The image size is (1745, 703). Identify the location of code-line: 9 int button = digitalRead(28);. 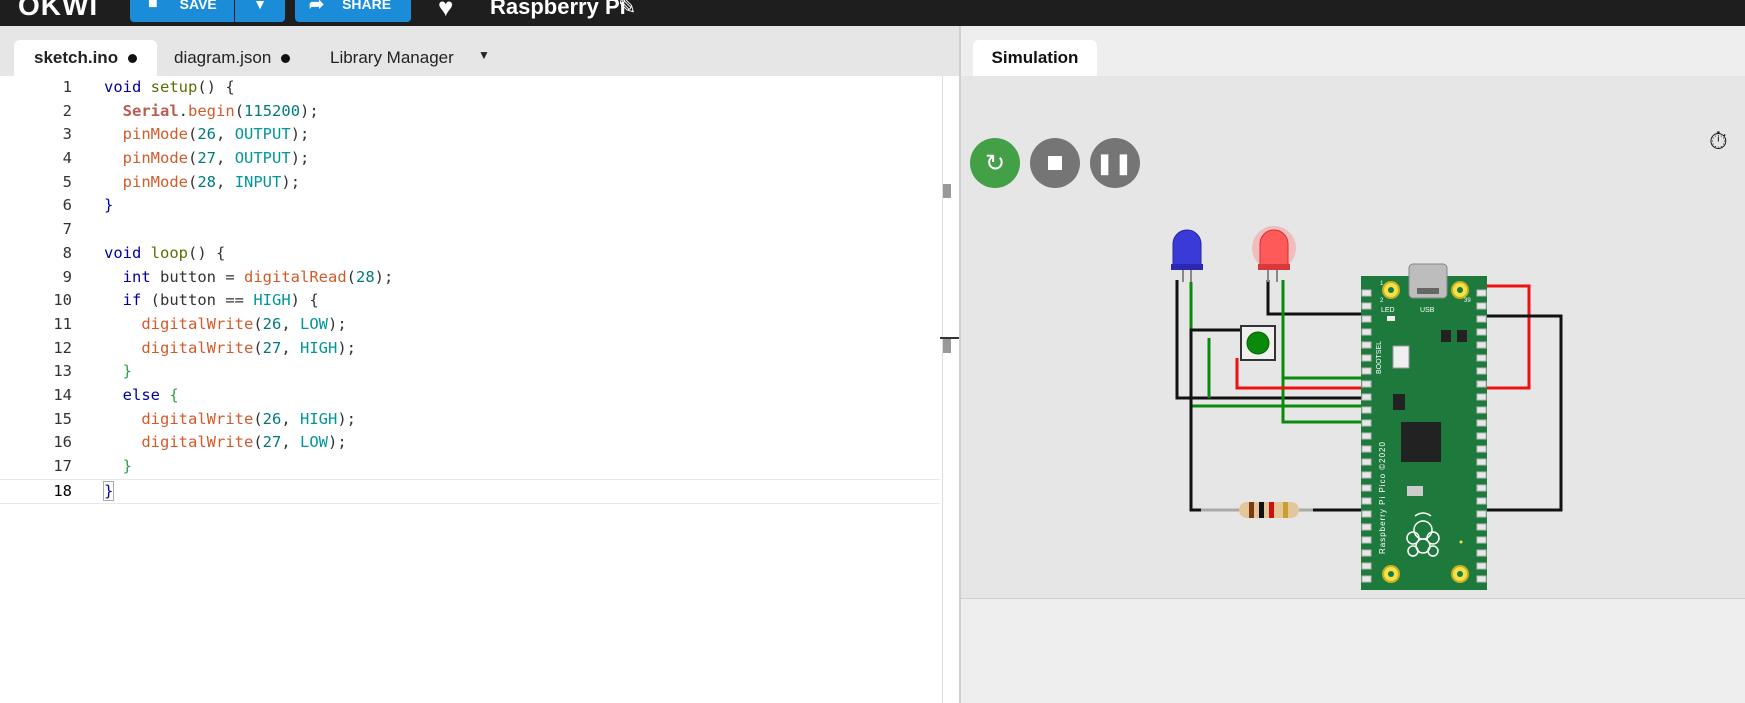
(470, 278).